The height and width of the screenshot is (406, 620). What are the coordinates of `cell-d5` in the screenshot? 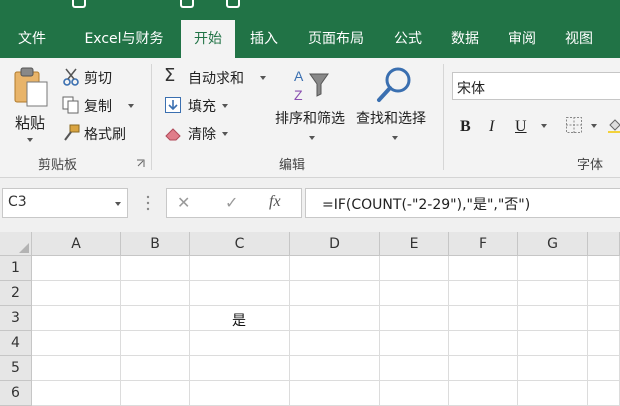 It's located at (335, 368).